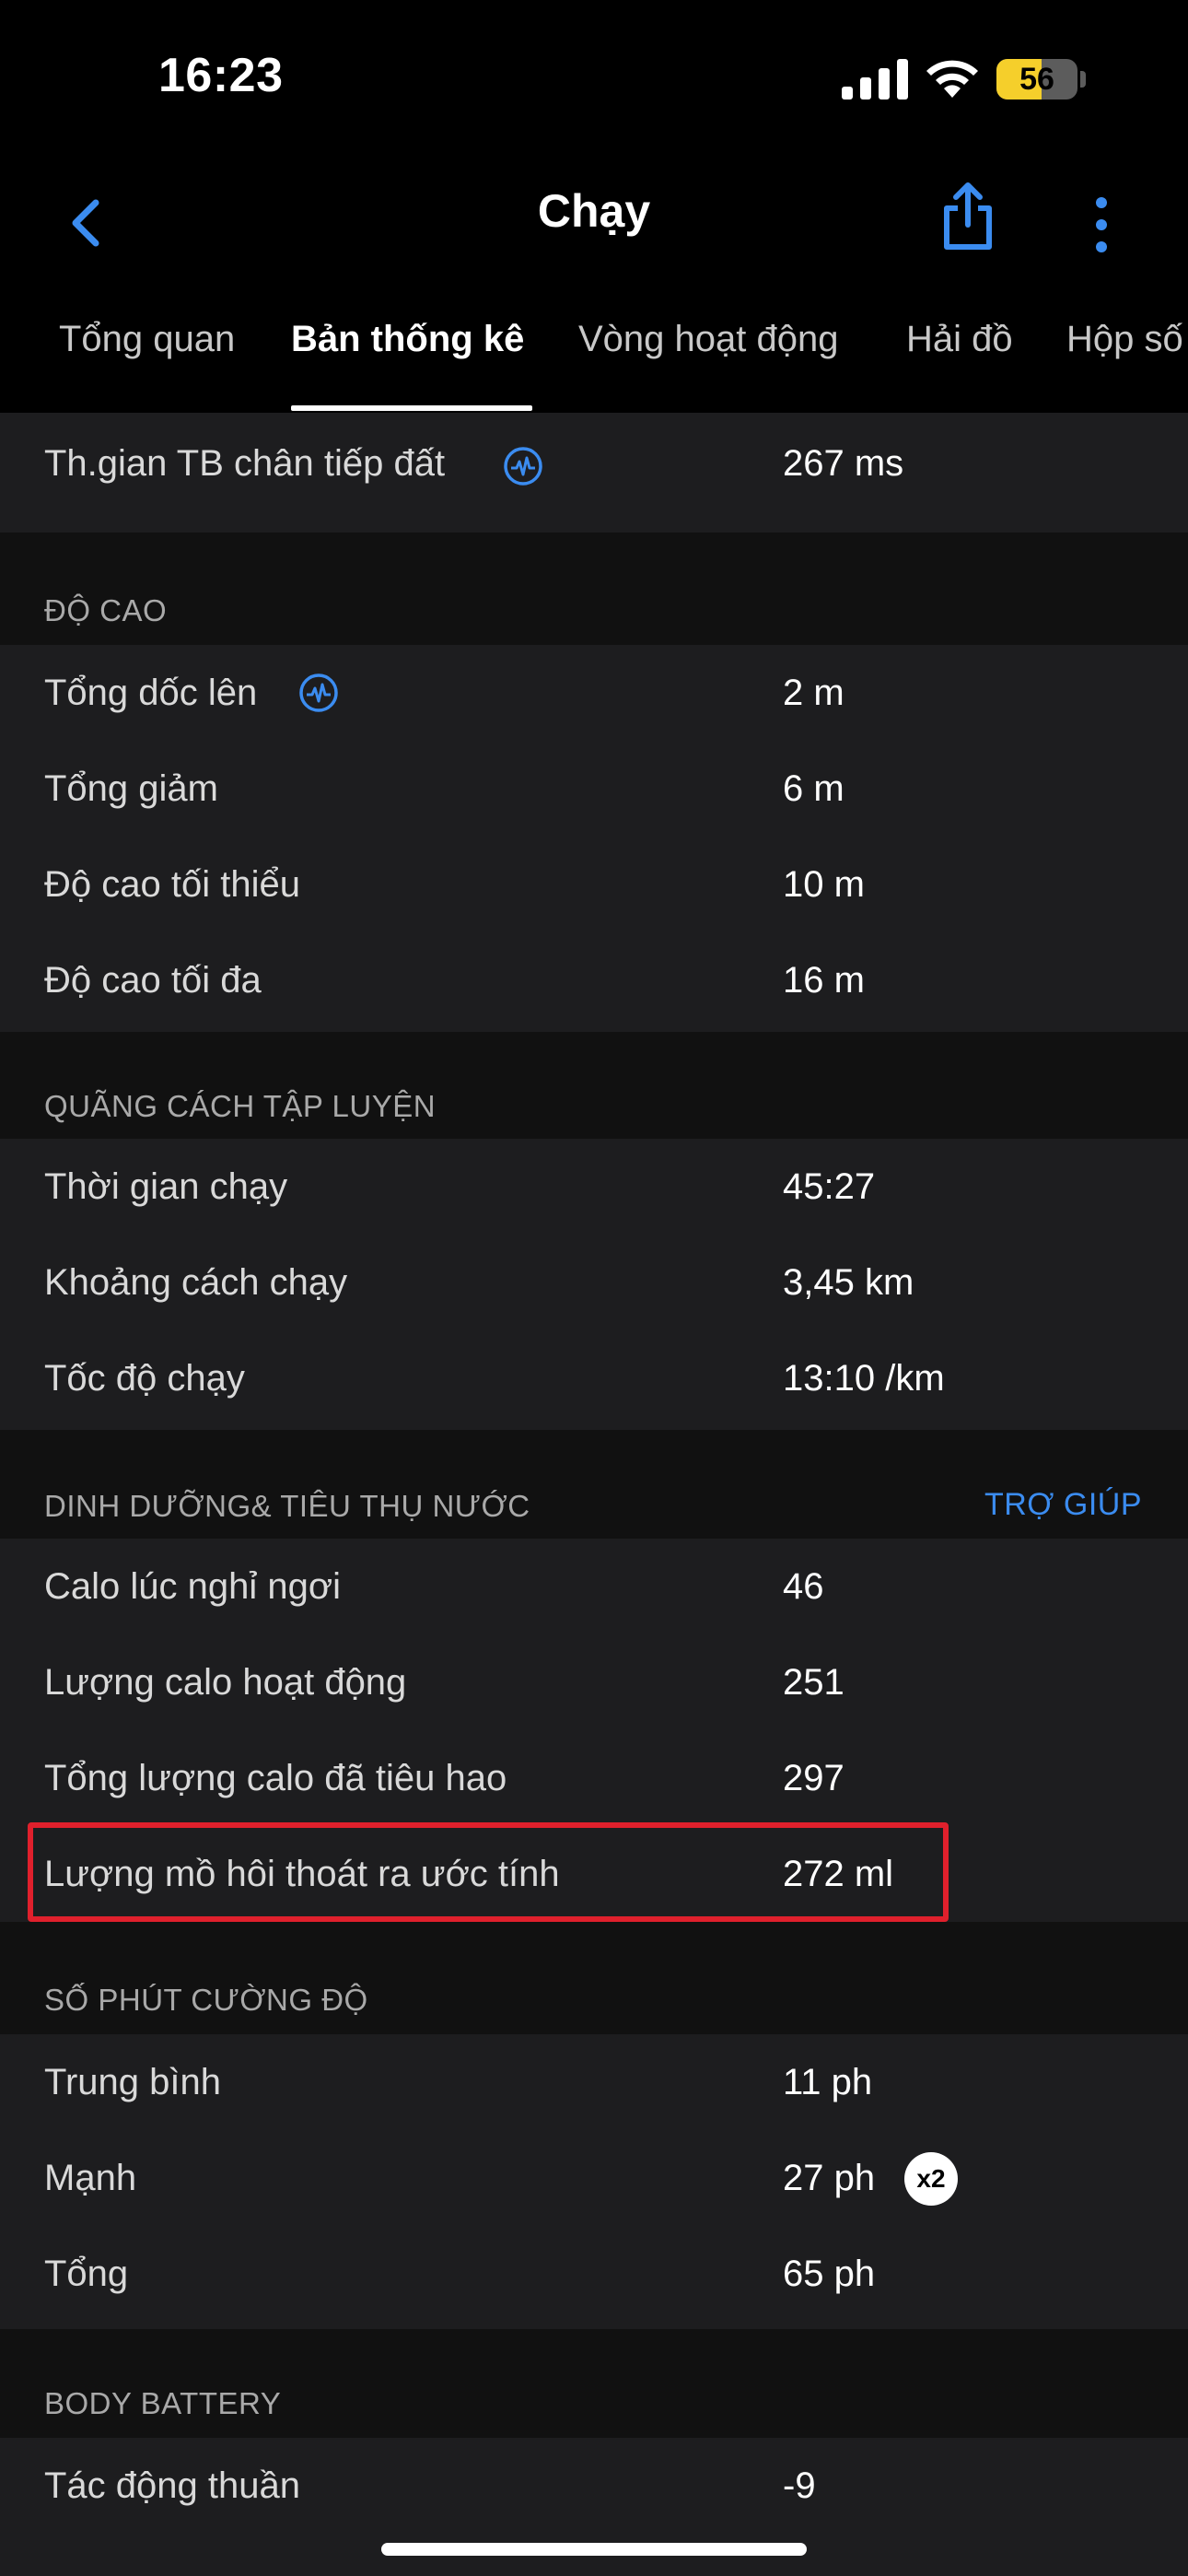 This screenshot has width=1188, height=2576. I want to click on stat-row: Tổng lượng calo đã tiêu hao 297, so click(594, 1778).